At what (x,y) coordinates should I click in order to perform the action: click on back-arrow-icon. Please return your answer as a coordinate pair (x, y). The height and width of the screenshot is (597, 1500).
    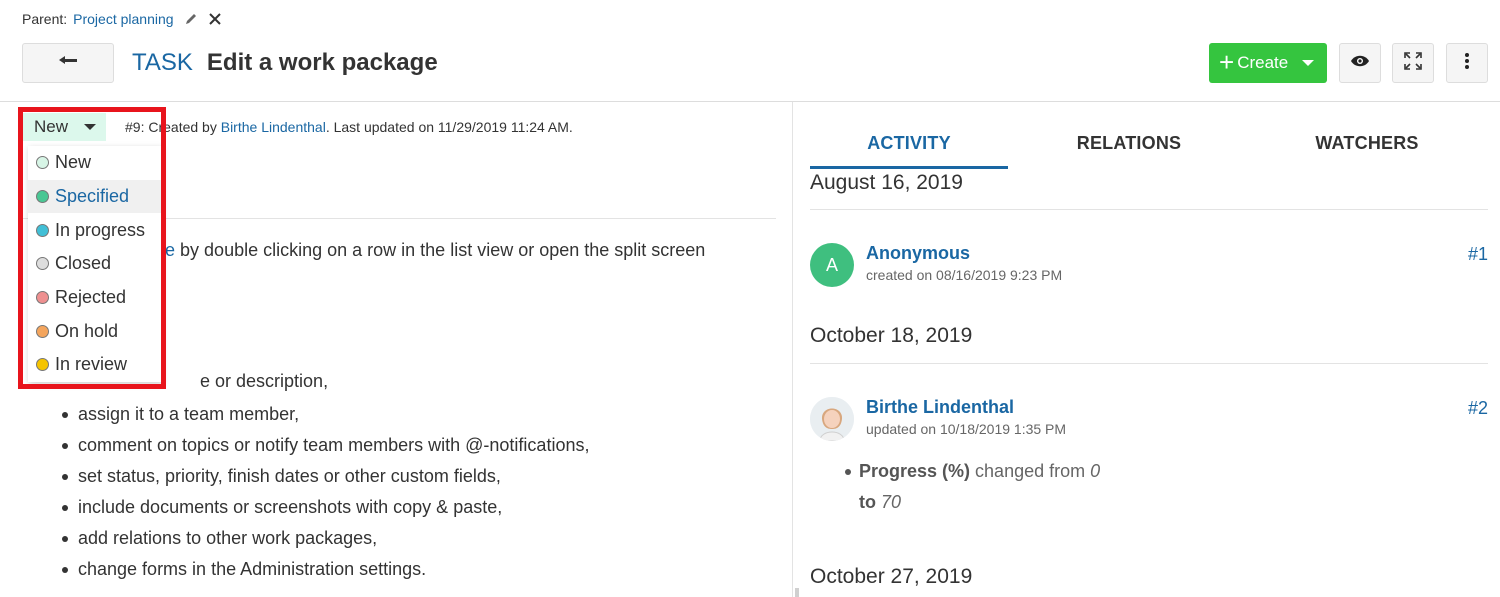
    Looking at the image, I should click on (68, 63).